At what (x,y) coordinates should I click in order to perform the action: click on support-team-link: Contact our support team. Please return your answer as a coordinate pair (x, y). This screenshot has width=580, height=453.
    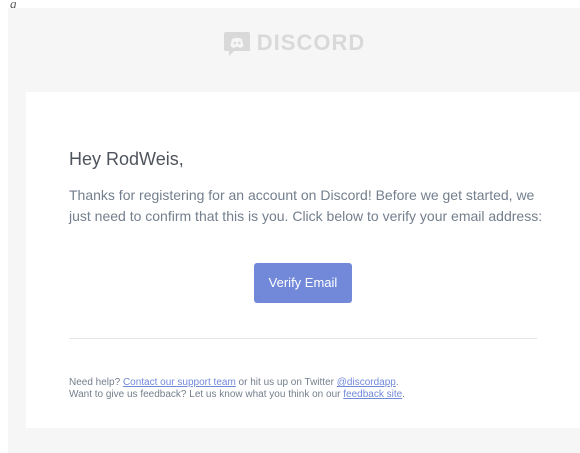
    Looking at the image, I should click on (179, 382).